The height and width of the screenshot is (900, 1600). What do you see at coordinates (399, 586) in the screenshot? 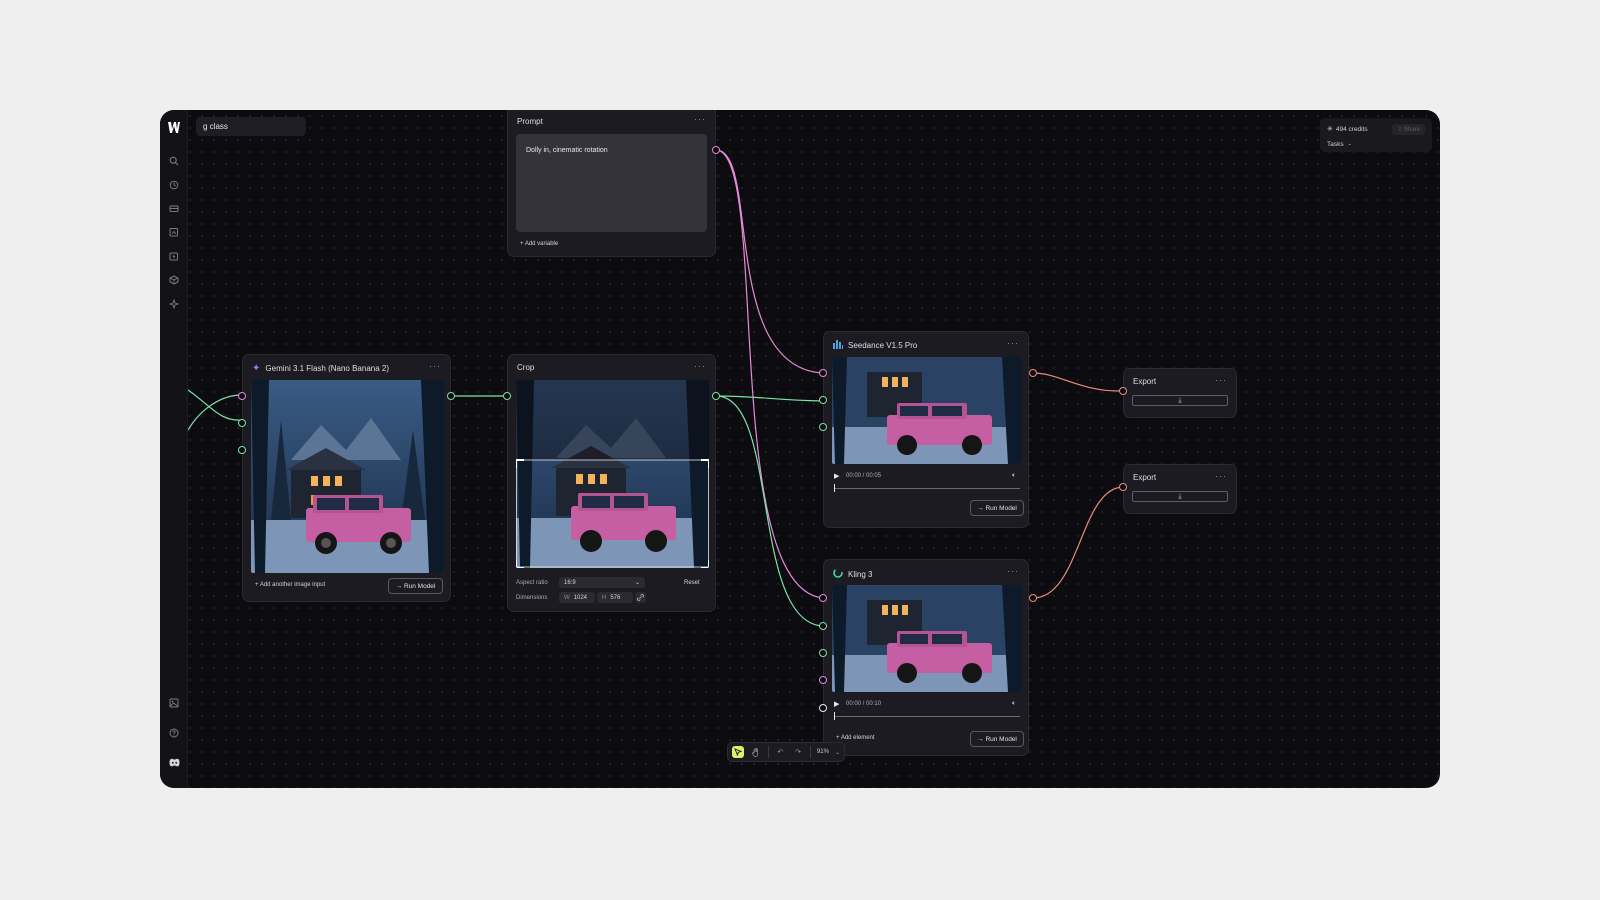
I see `arrow-right-icon: →` at bounding box center [399, 586].